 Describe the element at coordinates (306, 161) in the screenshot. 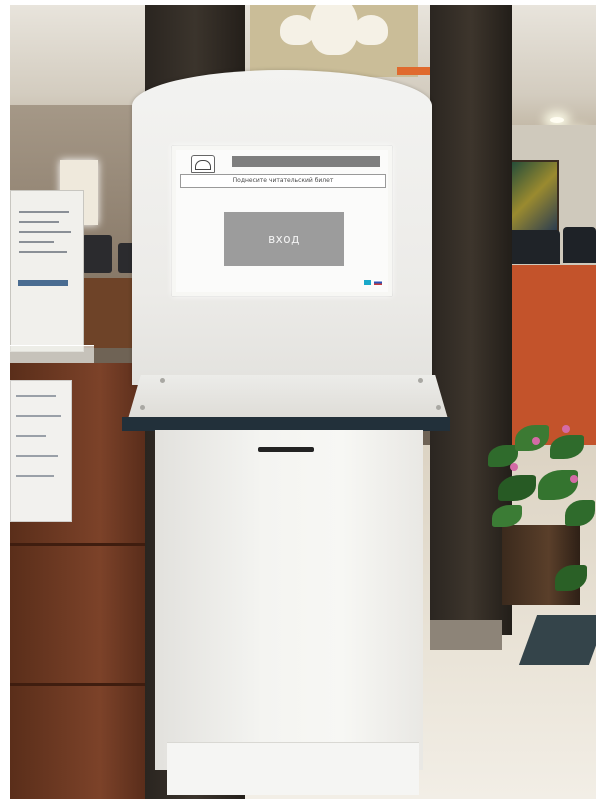

I see `screen-title-bar` at that location.